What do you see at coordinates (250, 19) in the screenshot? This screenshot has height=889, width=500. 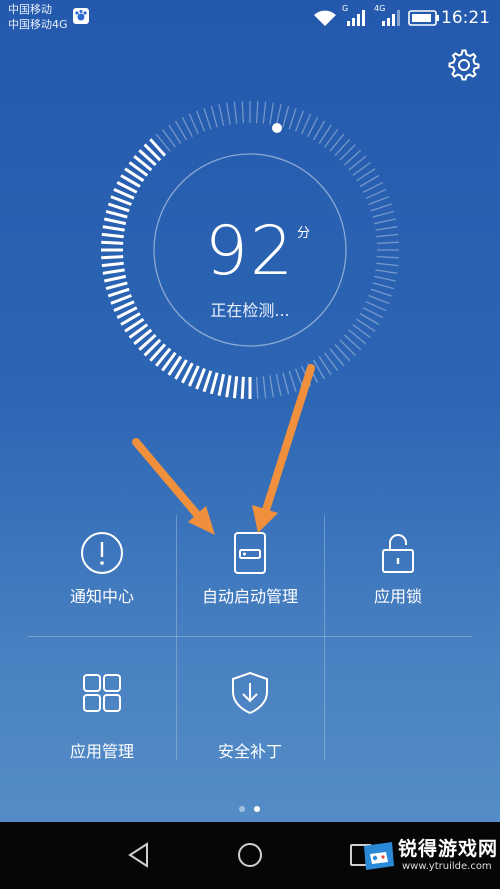 I see `status-bar: 中国移动 中国移动4G G 4G 16:21` at bounding box center [250, 19].